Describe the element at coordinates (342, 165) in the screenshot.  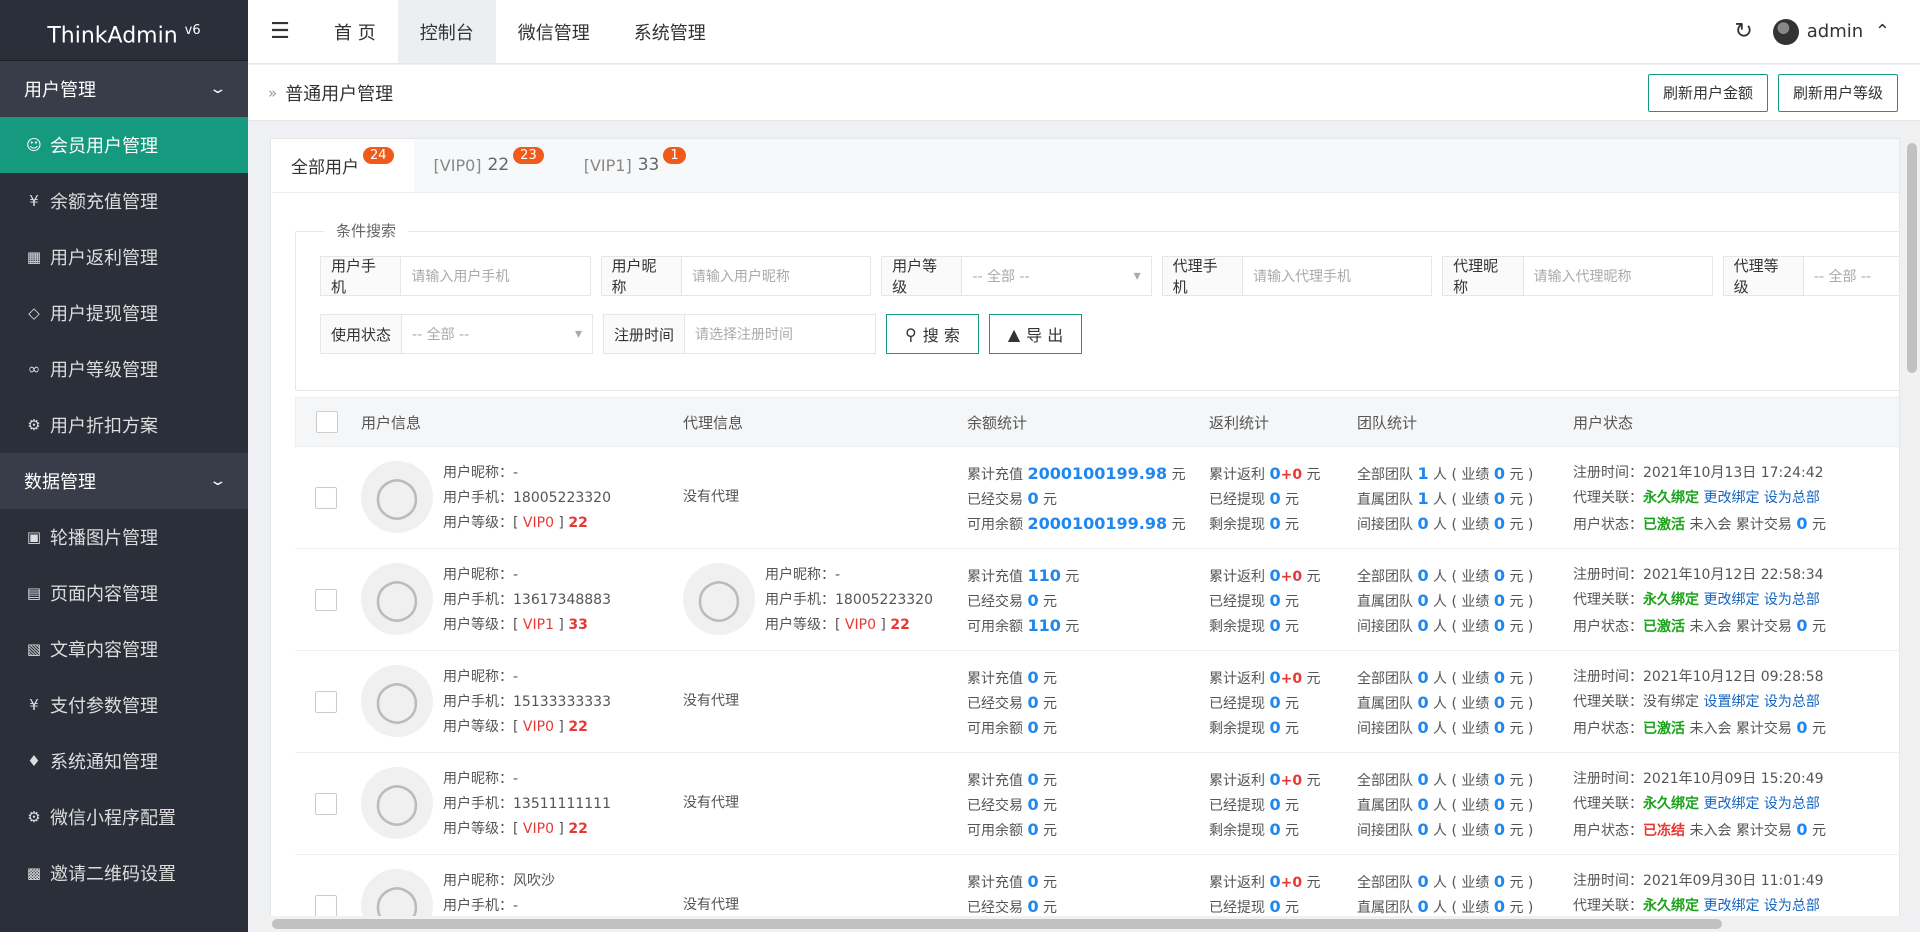
I see `tab-all-users: 全部用户 24` at that location.